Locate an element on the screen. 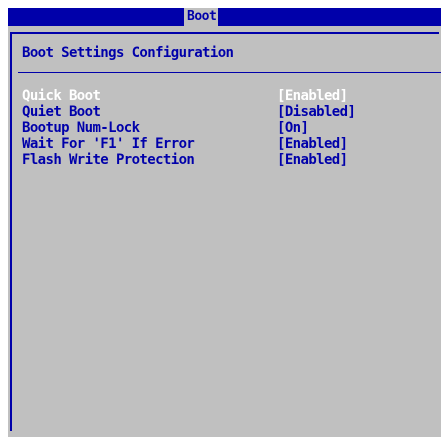 This screenshot has height=437, width=441. setting-value: [Disabled] is located at coordinates (316, 112).